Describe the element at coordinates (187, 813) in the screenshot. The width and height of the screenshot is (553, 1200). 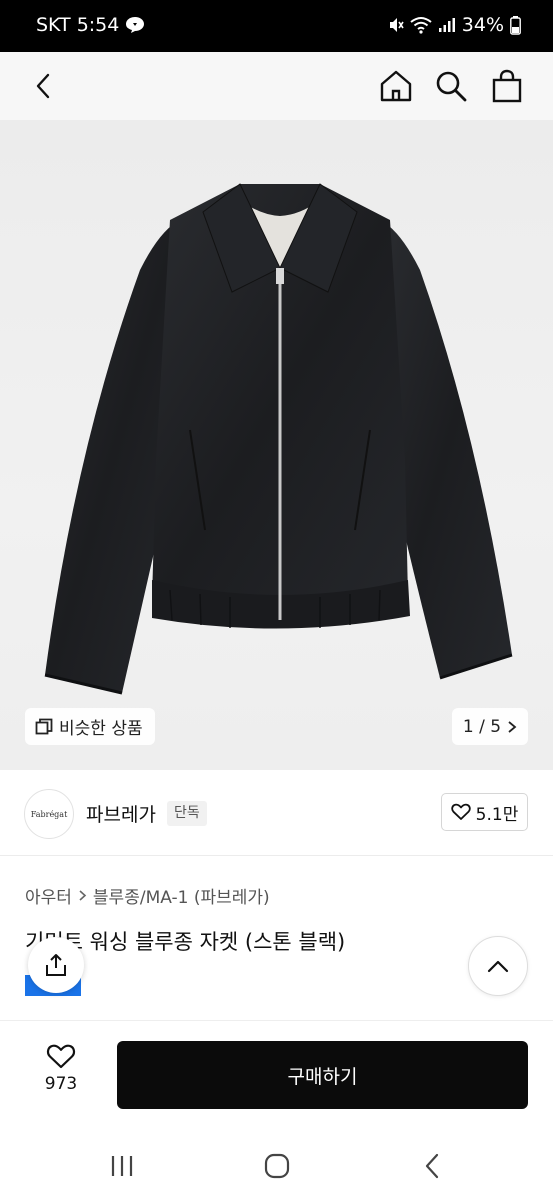
I see `exclusive-badge: 단독` at that location.